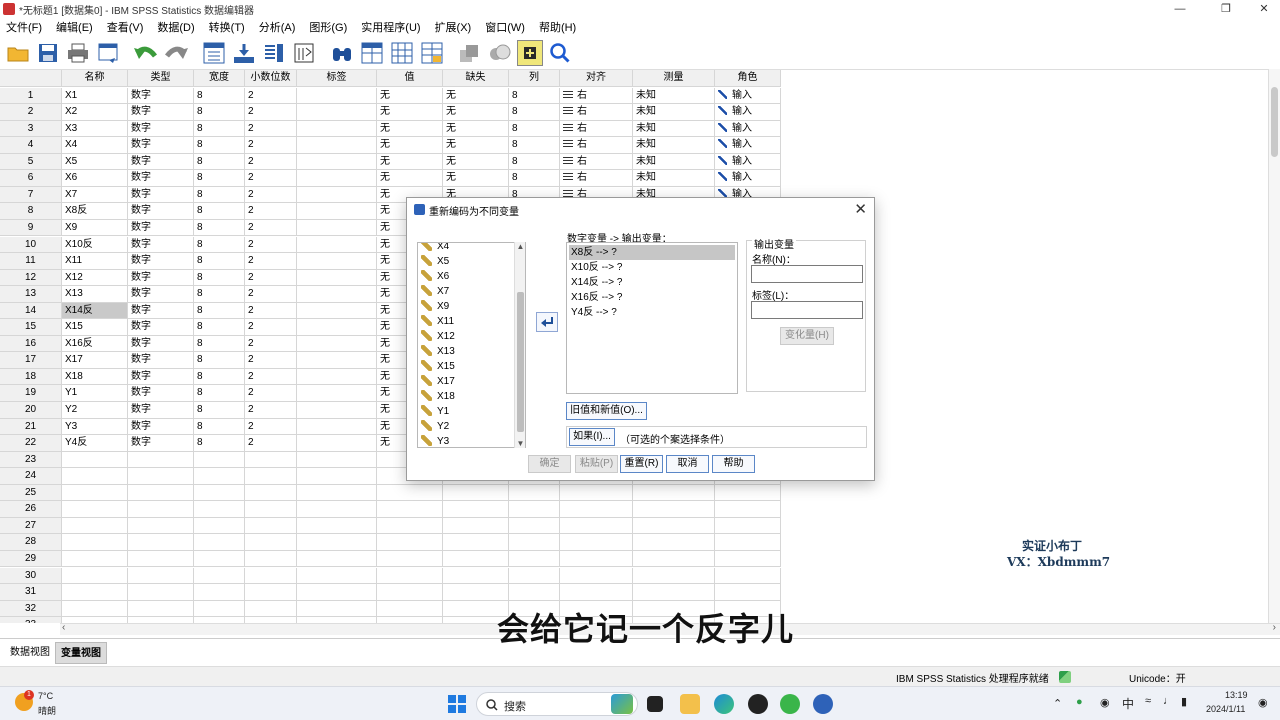 This screenshot has width=1280, height=720. I want to click on cell-name: Y2, so click(95, 410).